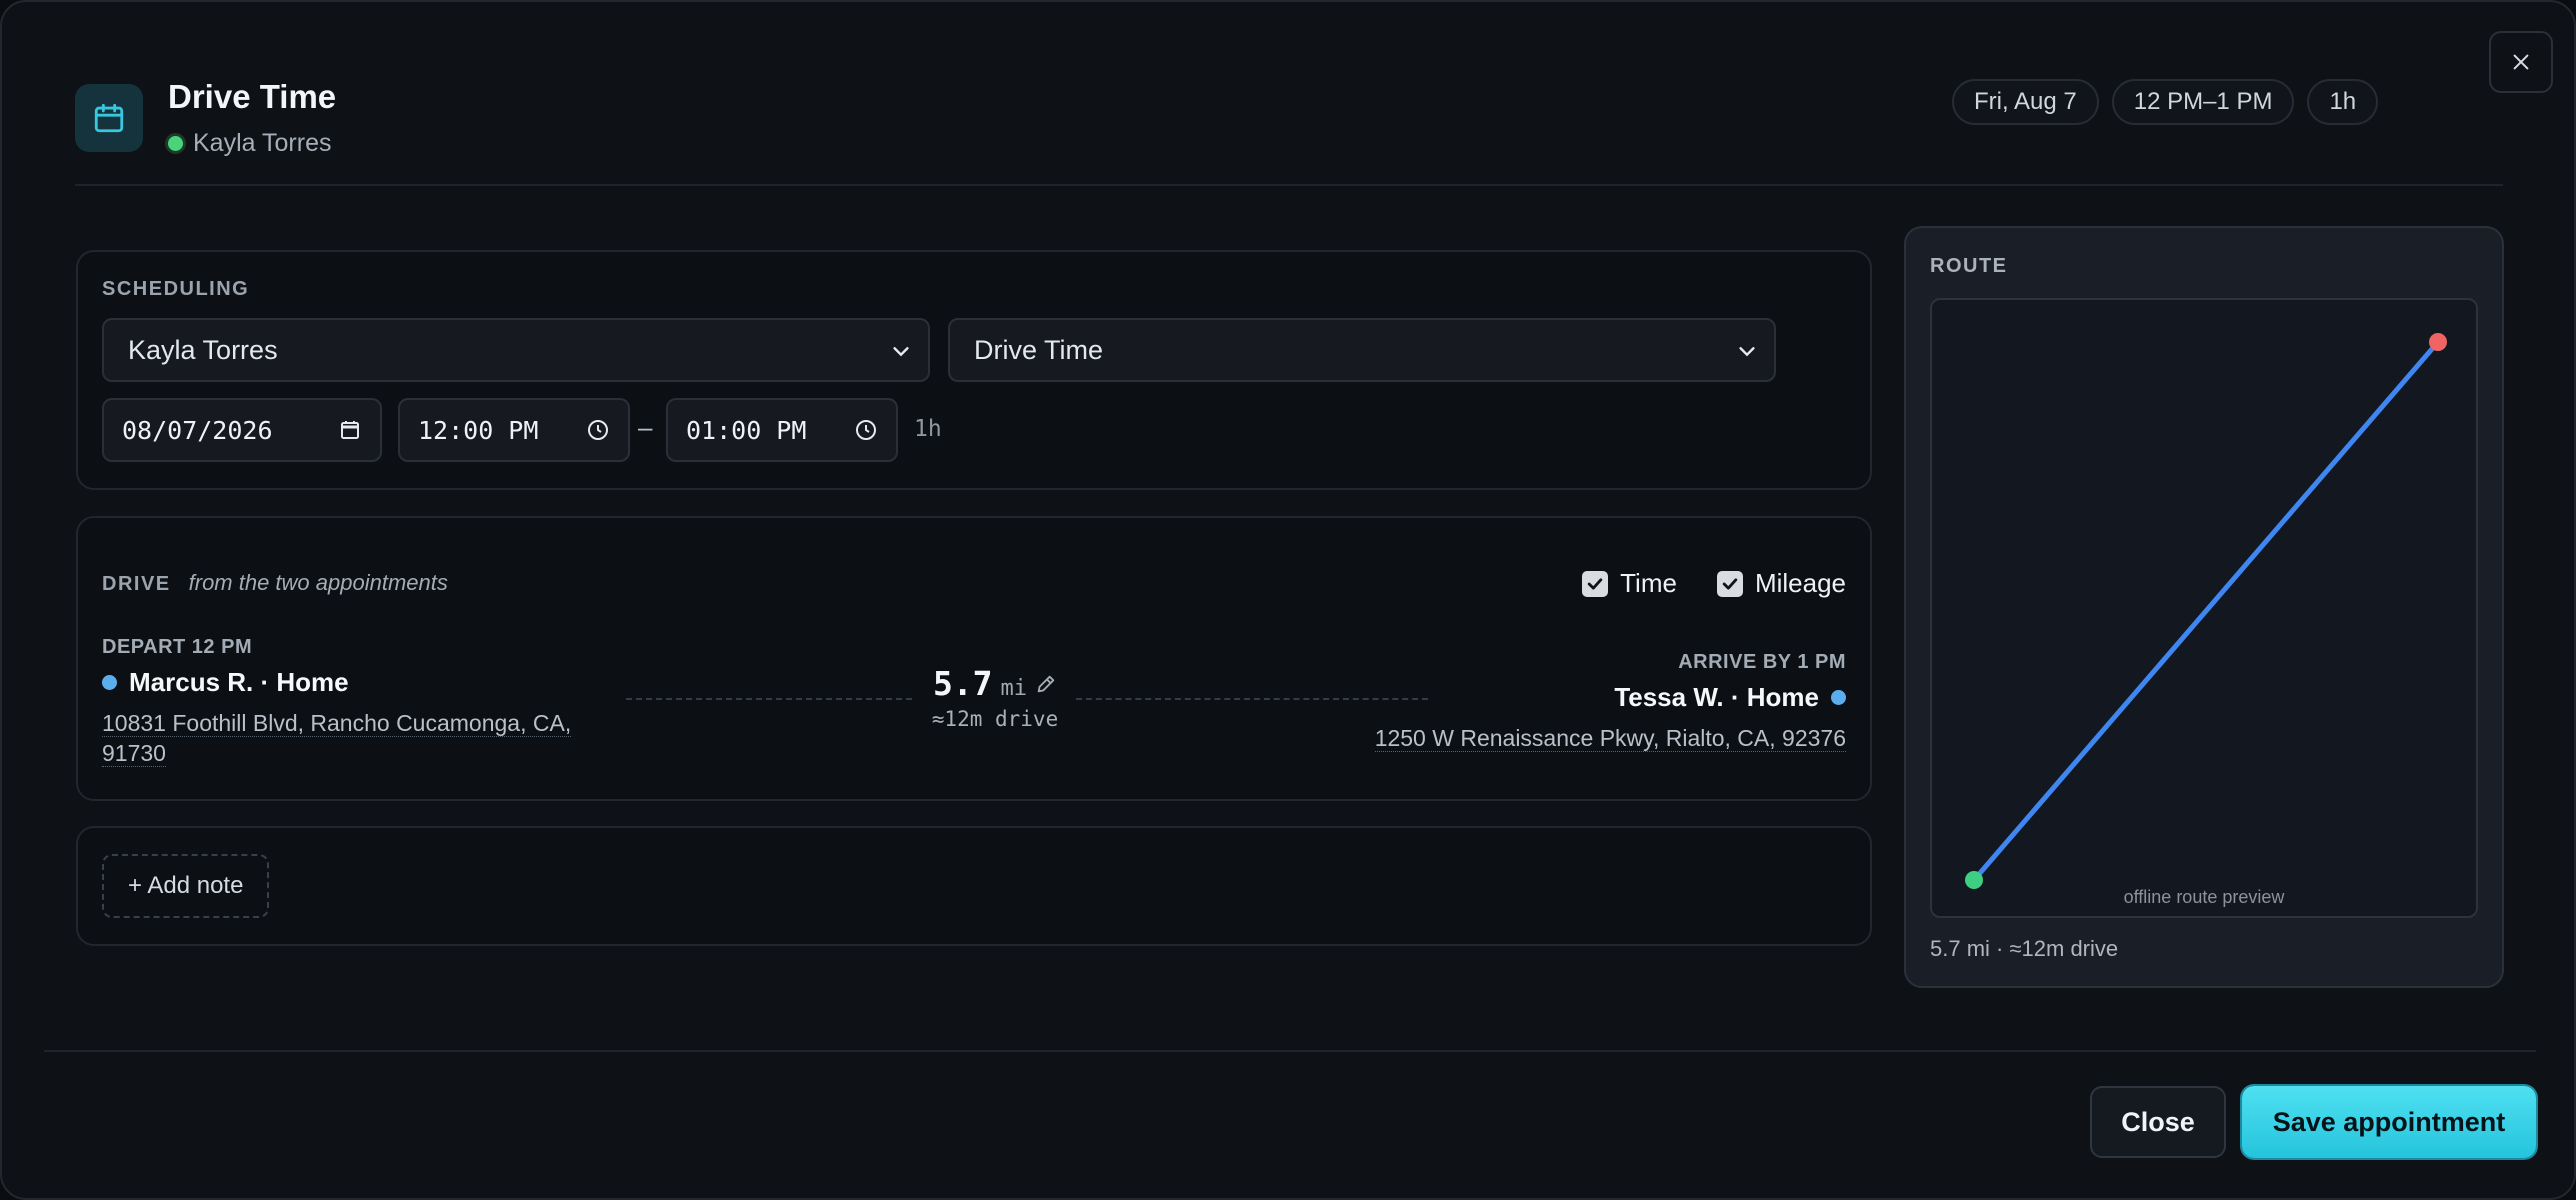  Describe the element at coordinates (928, 429) in the screenshot. I see `duration-label: 1h` at that location.